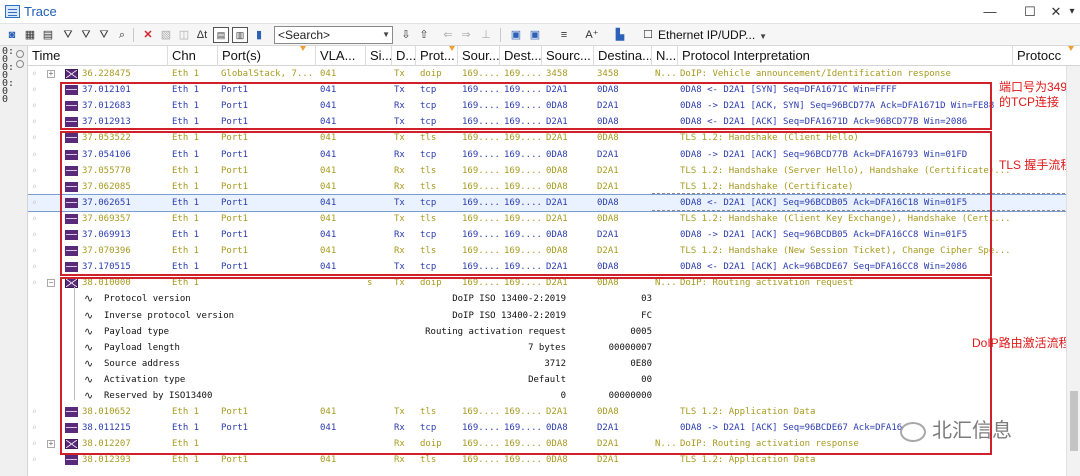 Image resolution: width=1080 pixels, height=476 pixels. What do you see at coordinates (540, 12) in the screenshot?
I see `title-bar: Trace — ☐ ✕ ▾` at bounding box center [540, 12].